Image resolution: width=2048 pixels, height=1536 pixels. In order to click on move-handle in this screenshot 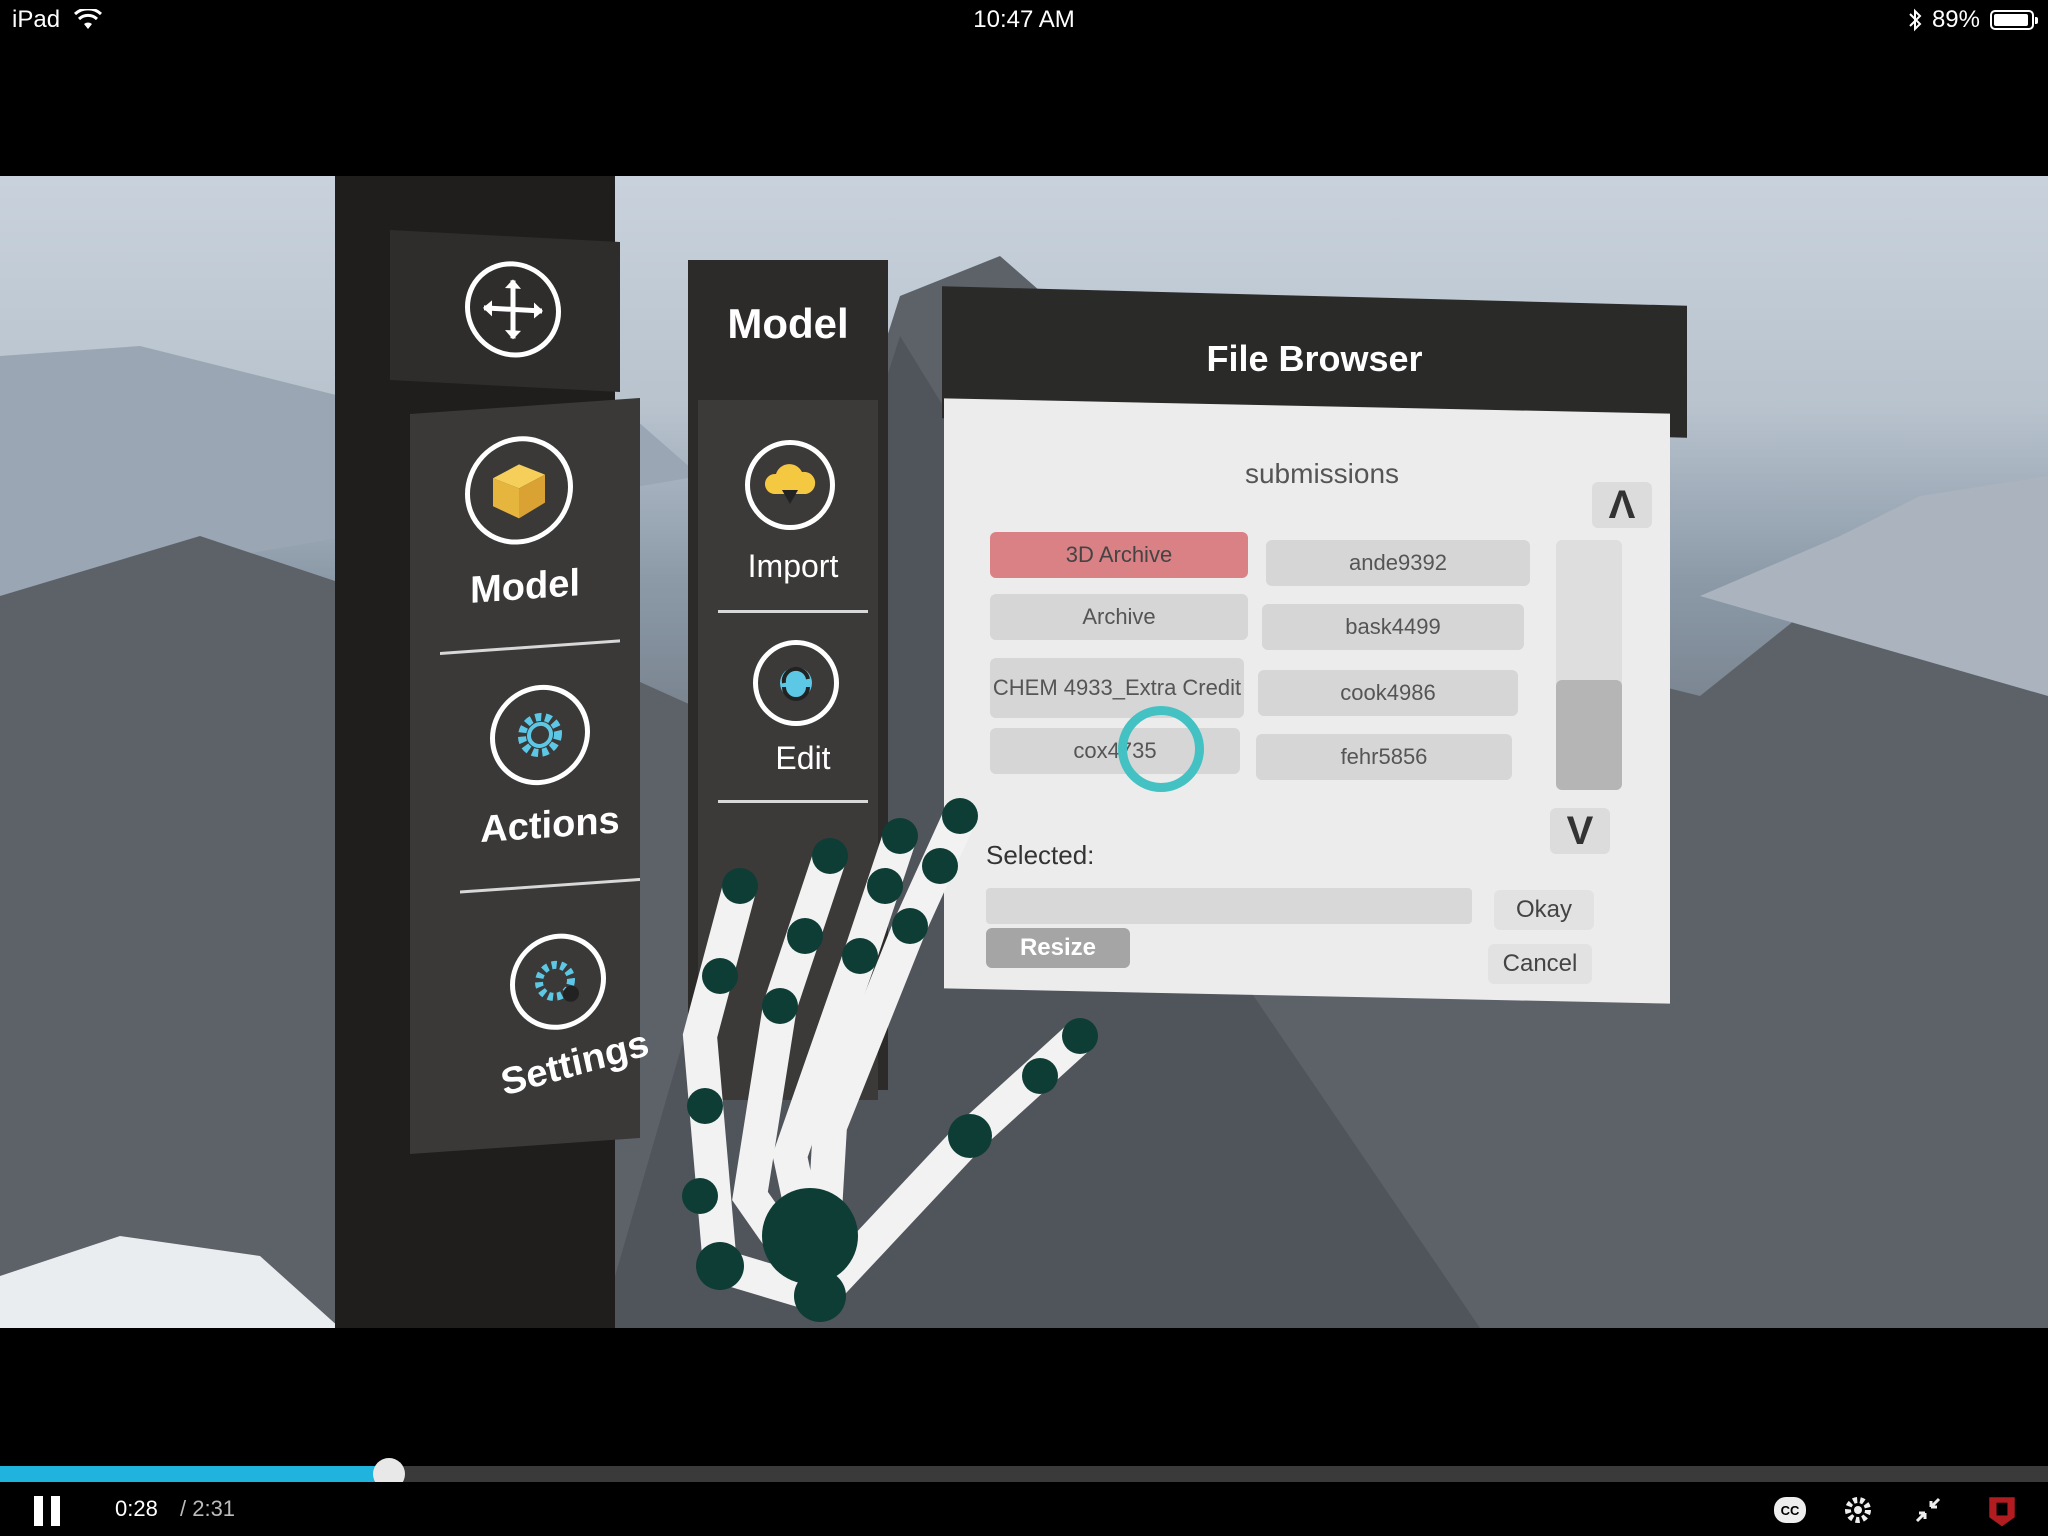, I will do `click(505, 311)`.